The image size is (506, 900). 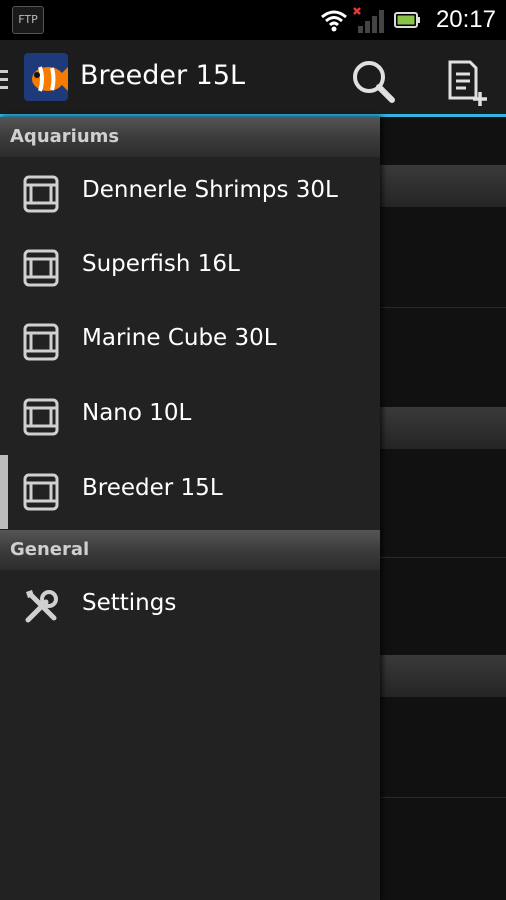 I want to click on wifi-icon, so click(x=334, y=21).